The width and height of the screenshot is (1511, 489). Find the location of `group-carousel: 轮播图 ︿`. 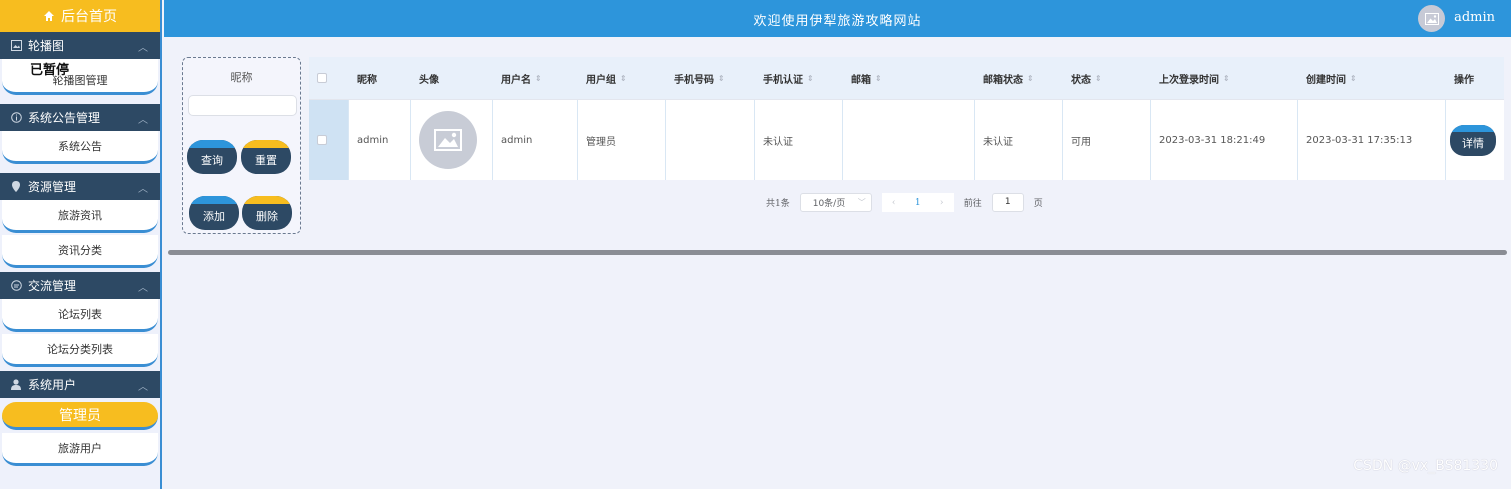

group-carousel: 轮播图 ︿ is located at coordinates (80, 45).